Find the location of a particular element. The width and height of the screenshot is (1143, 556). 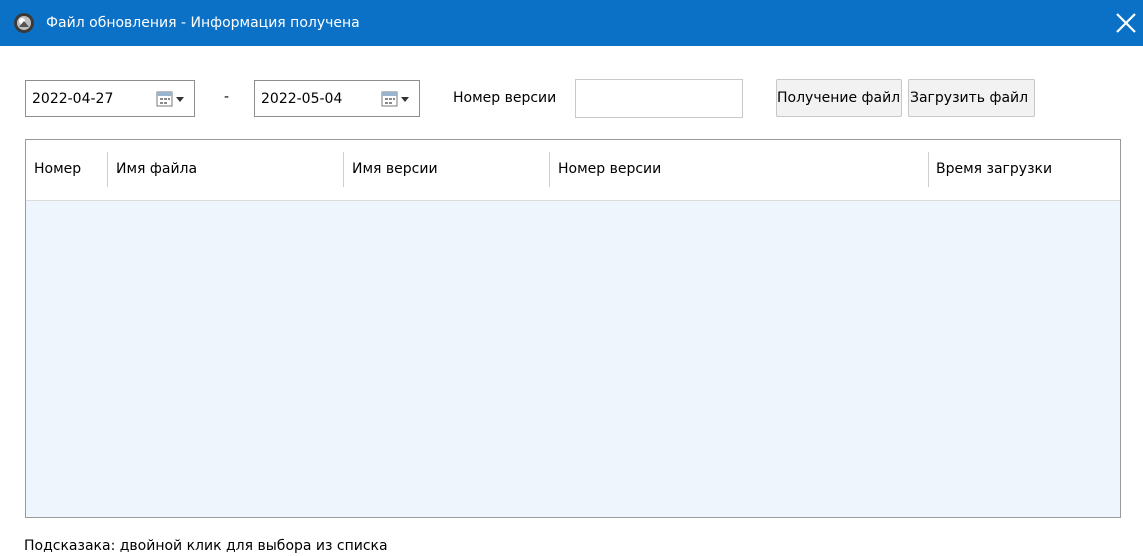

fetch-file-label: Получение файла is located at coordinates (839, 98).